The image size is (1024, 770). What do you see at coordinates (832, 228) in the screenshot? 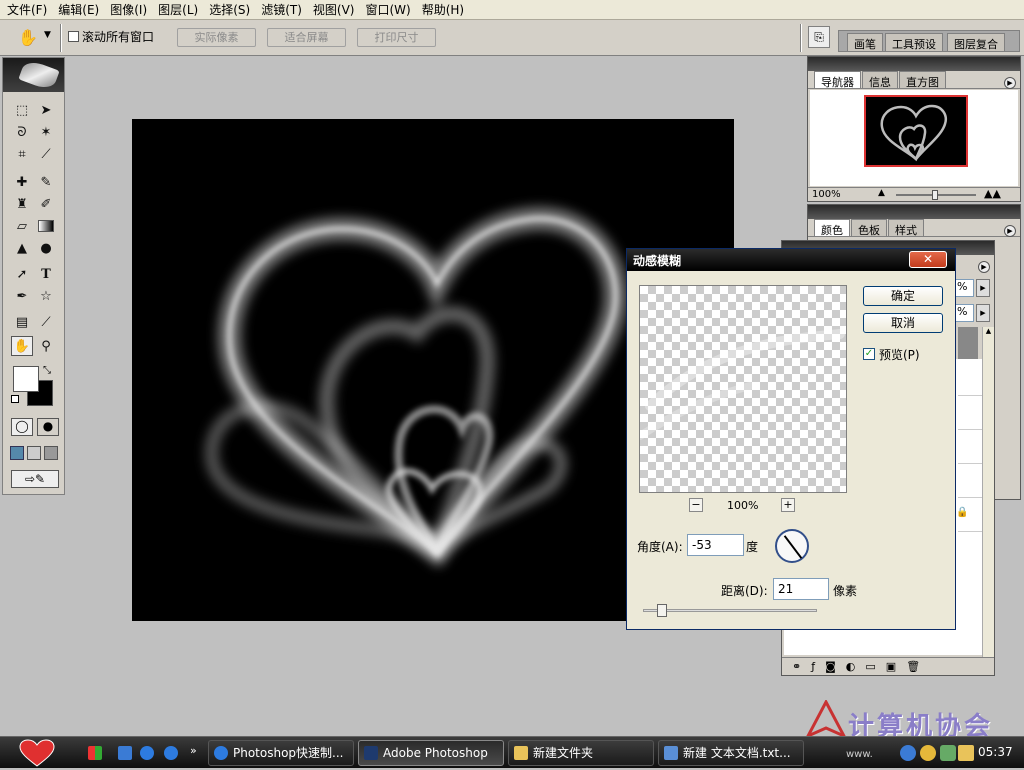
I see `tab-color: 颜色` at bounding box center [832, 228].